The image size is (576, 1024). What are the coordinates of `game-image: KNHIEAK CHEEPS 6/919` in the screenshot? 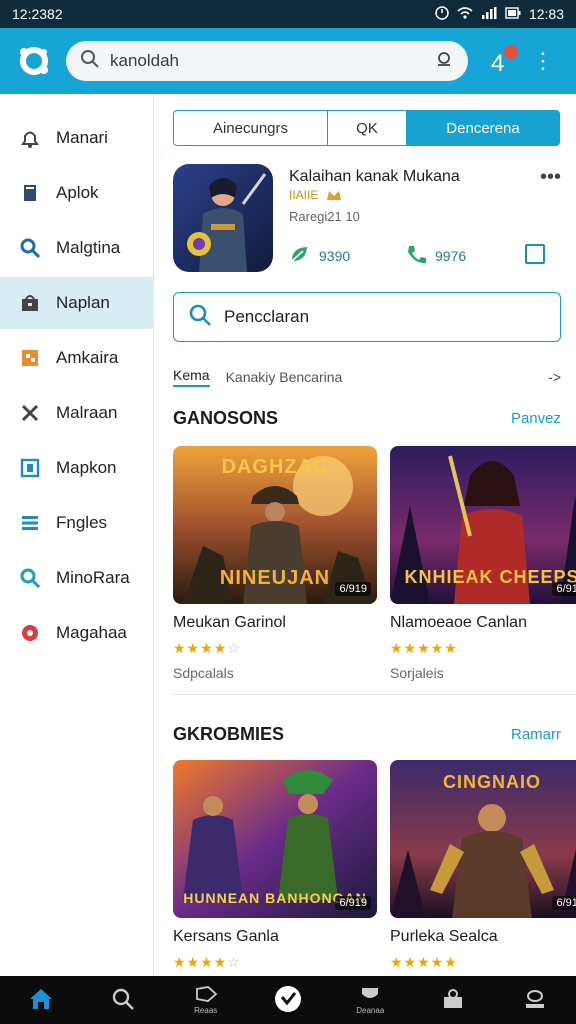 It's located at (483, 525).